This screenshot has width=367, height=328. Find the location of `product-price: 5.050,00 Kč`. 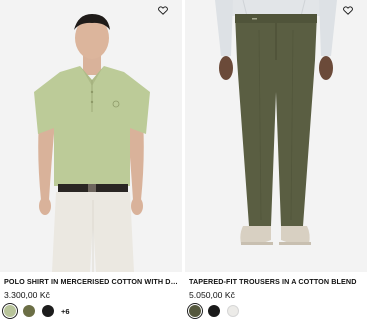

product-price: 5.050,00 Kč is located at coordinates (212, 295).